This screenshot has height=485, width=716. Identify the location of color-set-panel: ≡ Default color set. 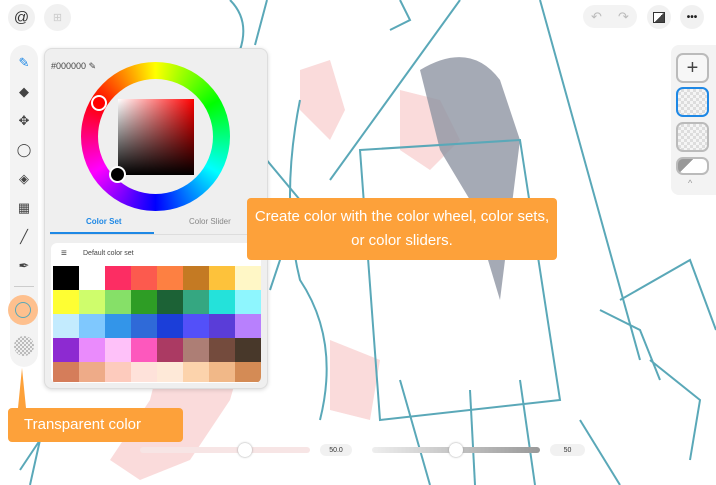
(156, 313).